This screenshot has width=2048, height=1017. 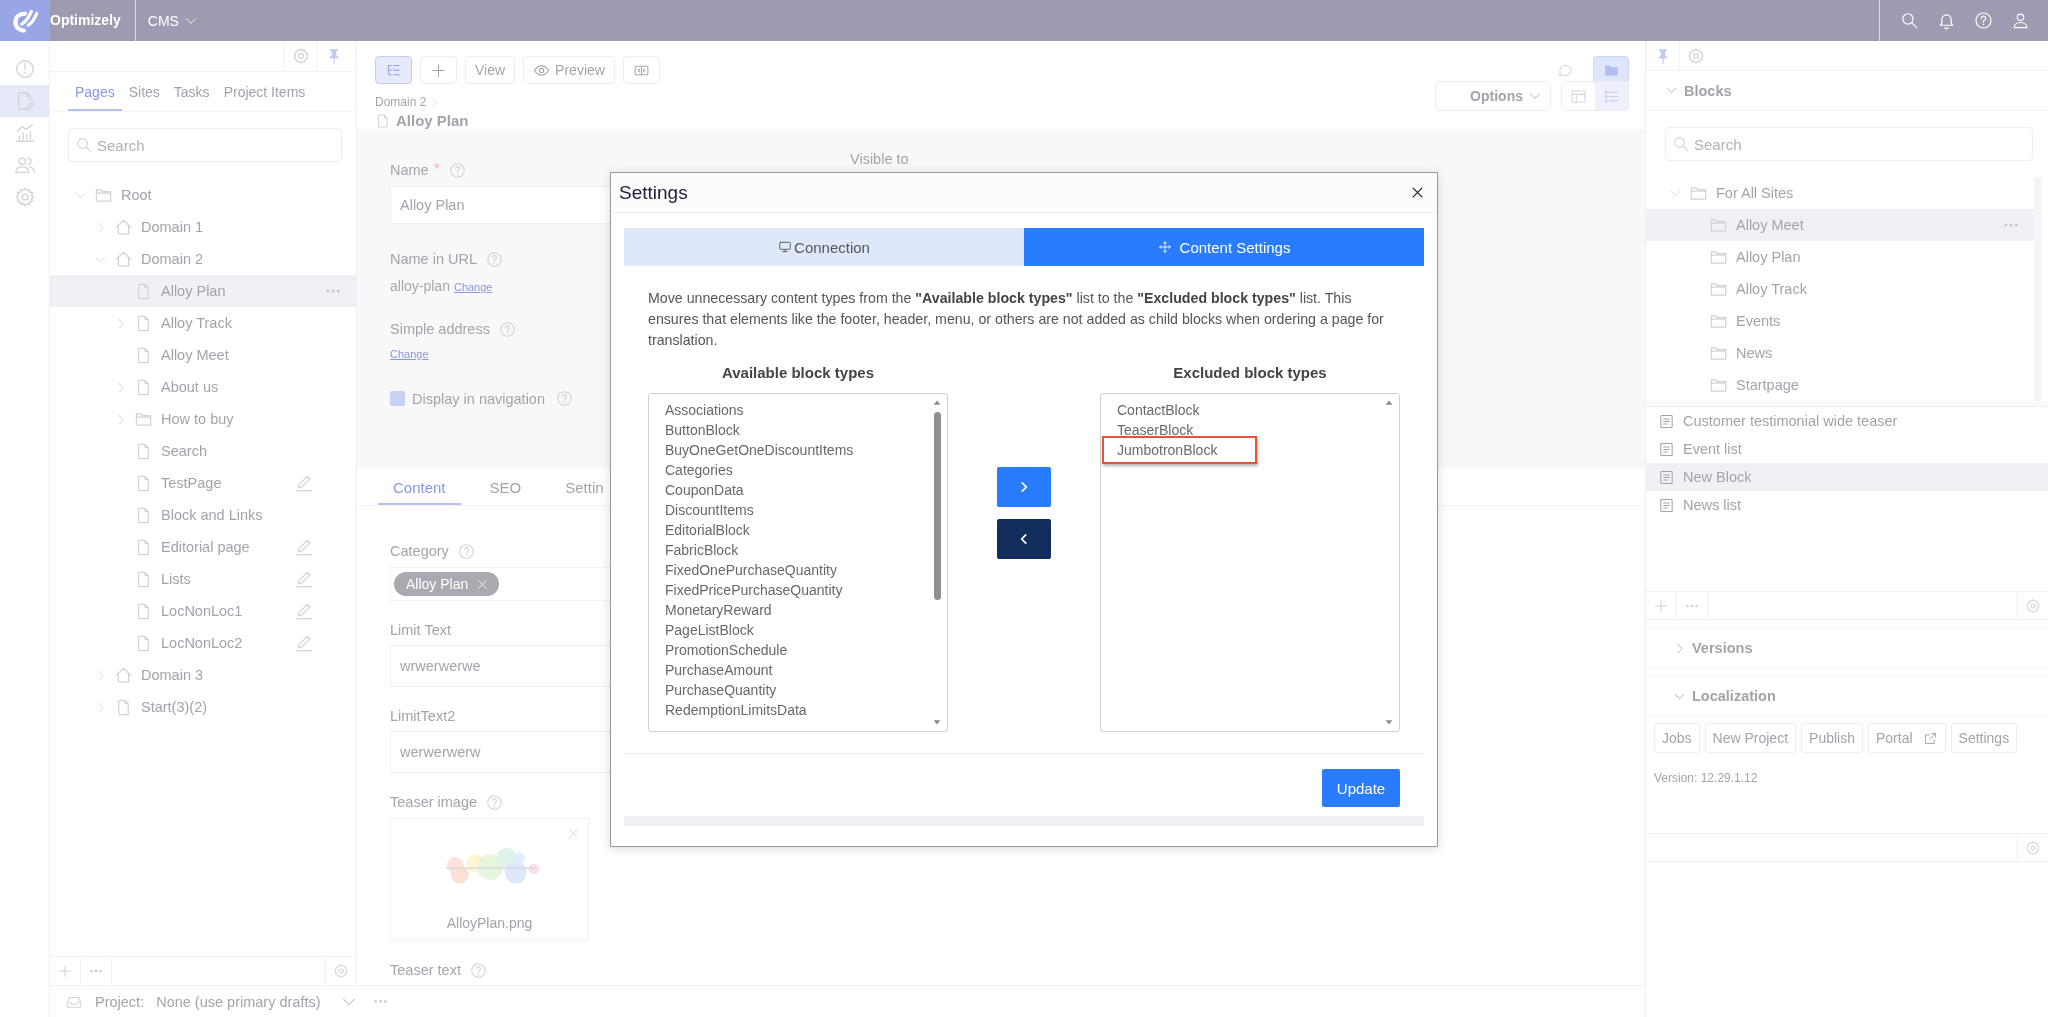 What do you see at coordinates (172, 227) in the screenshot?
I see `tree-label: Domain 1` at bounding box center [172, 227].